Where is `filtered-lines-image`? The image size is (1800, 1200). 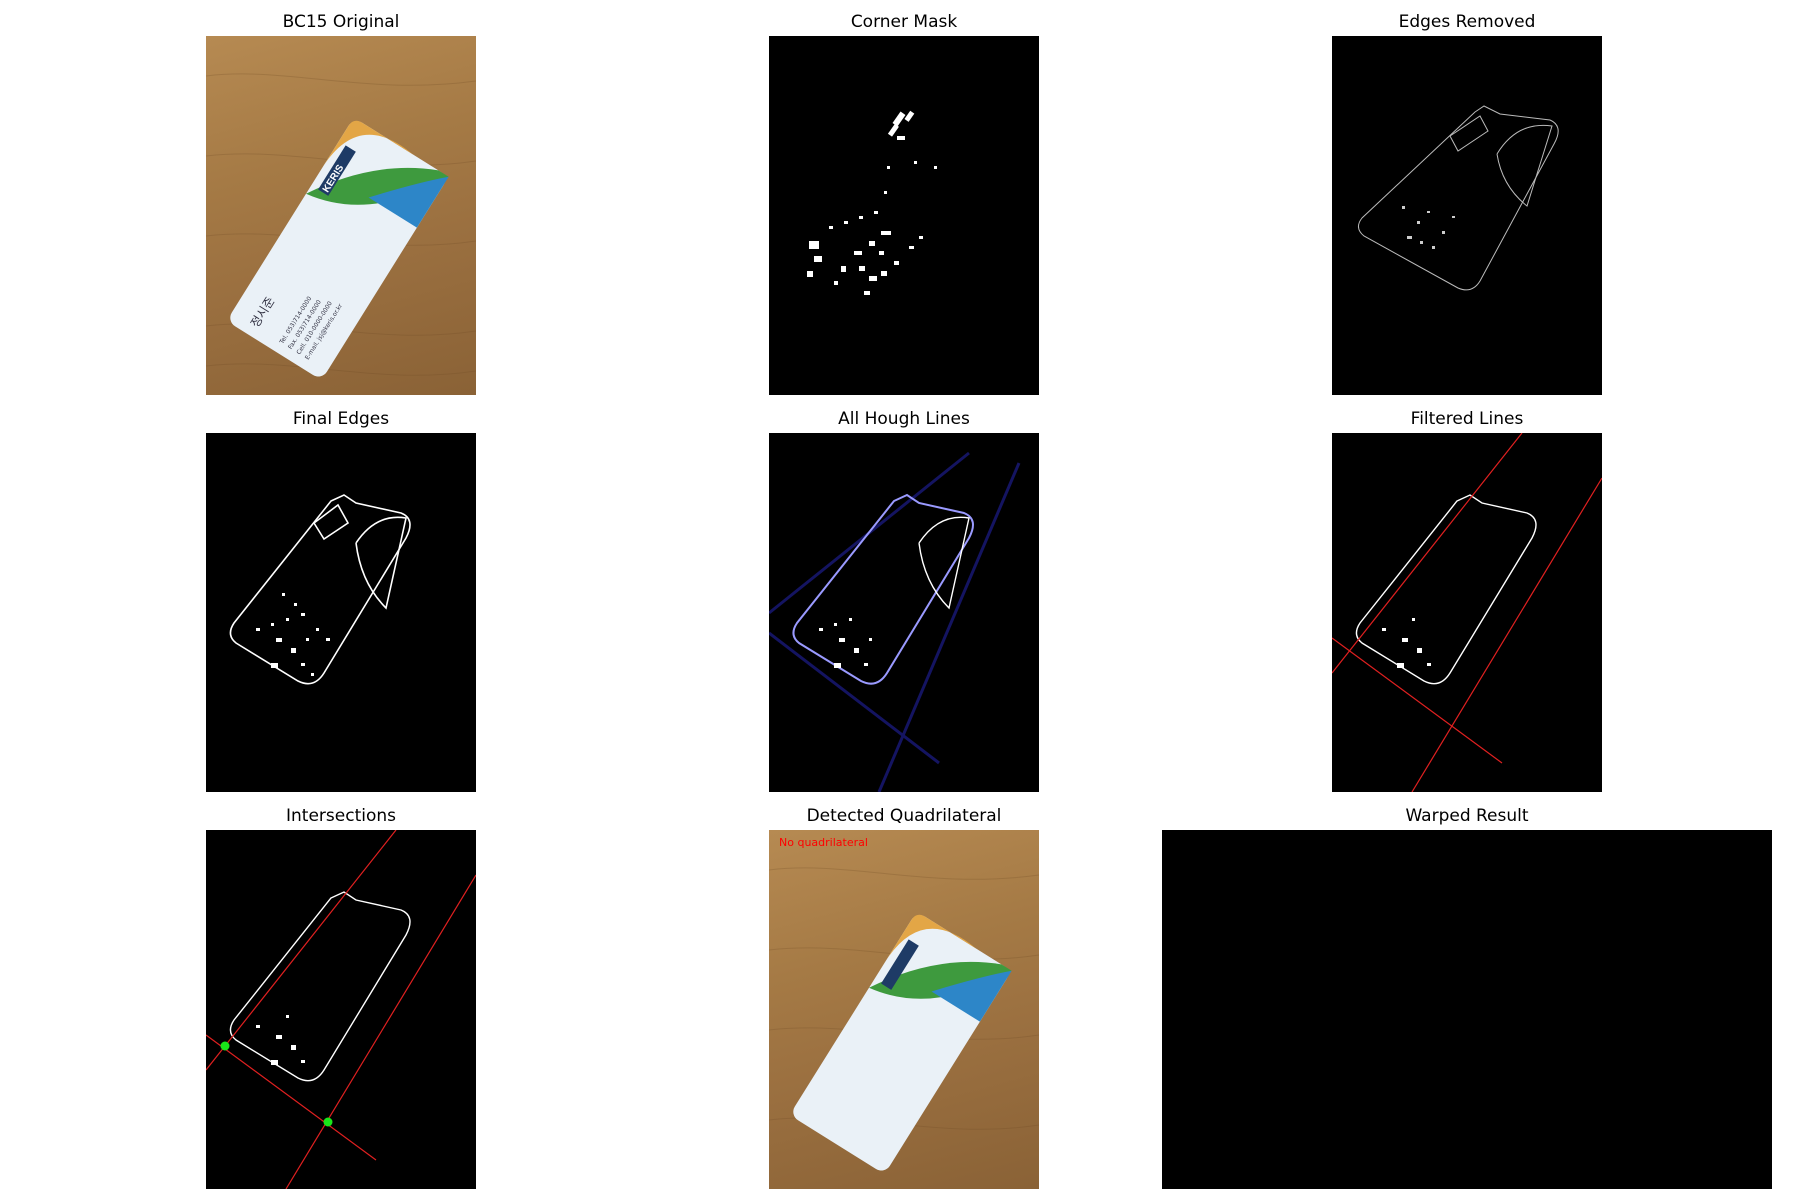
filtered-lines-image is located at coordinates (1467, 612).